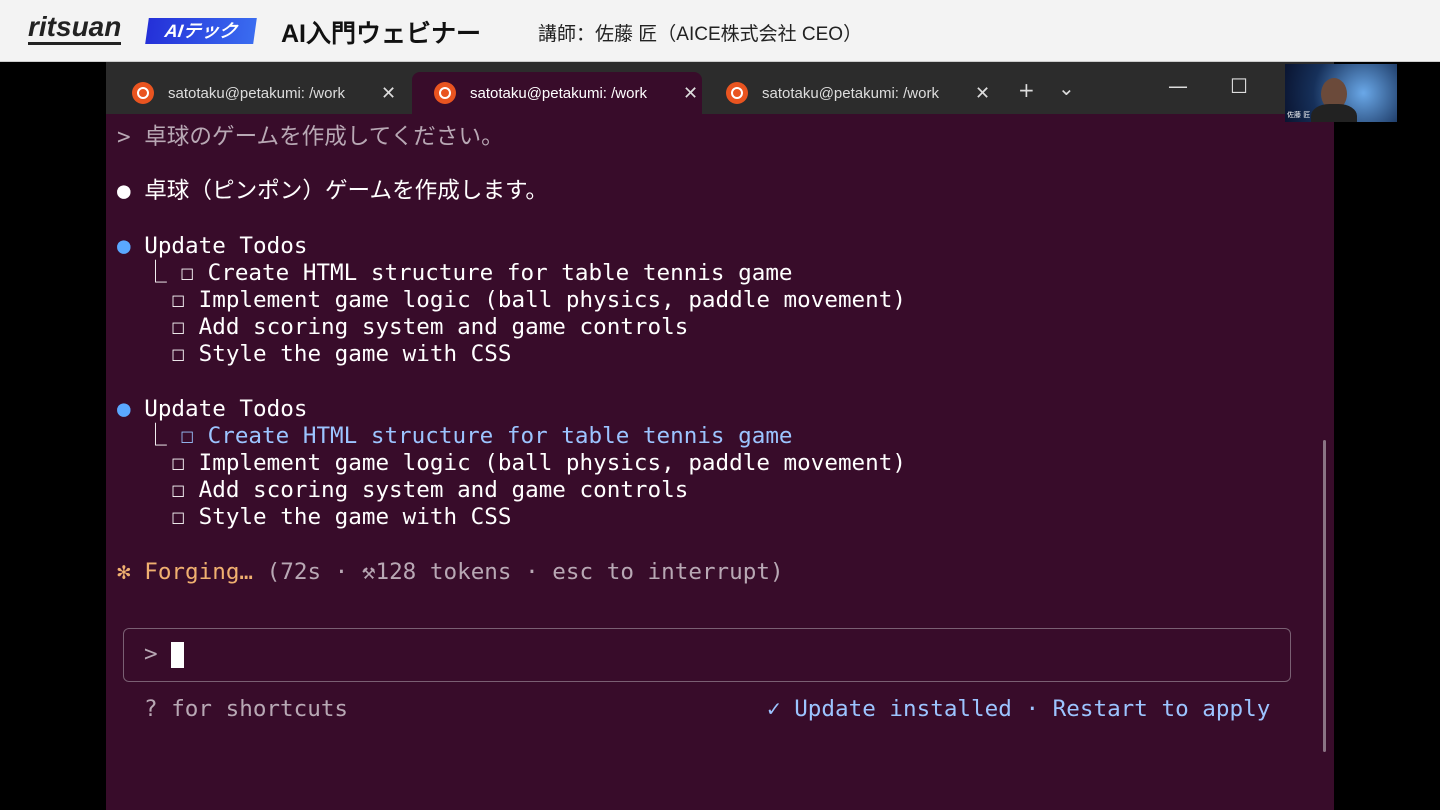 This screenshot has width=1440, height=810. Describe the element at coordinates (75, 28) in the screenshot. I see `ritsuan-logo: ritsuan` at that location.